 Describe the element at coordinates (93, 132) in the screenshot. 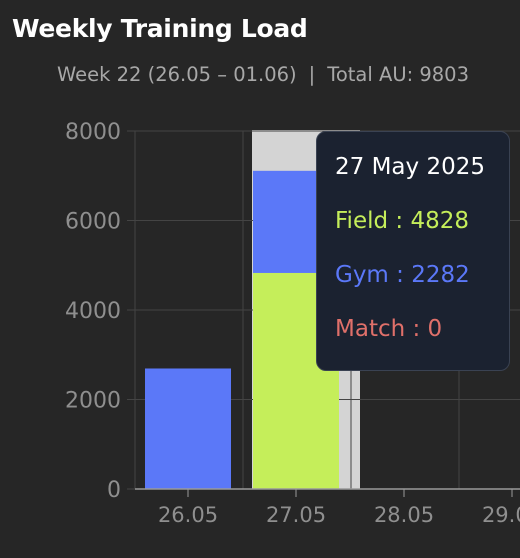

I see `y-tick-label: 8000` at that location.